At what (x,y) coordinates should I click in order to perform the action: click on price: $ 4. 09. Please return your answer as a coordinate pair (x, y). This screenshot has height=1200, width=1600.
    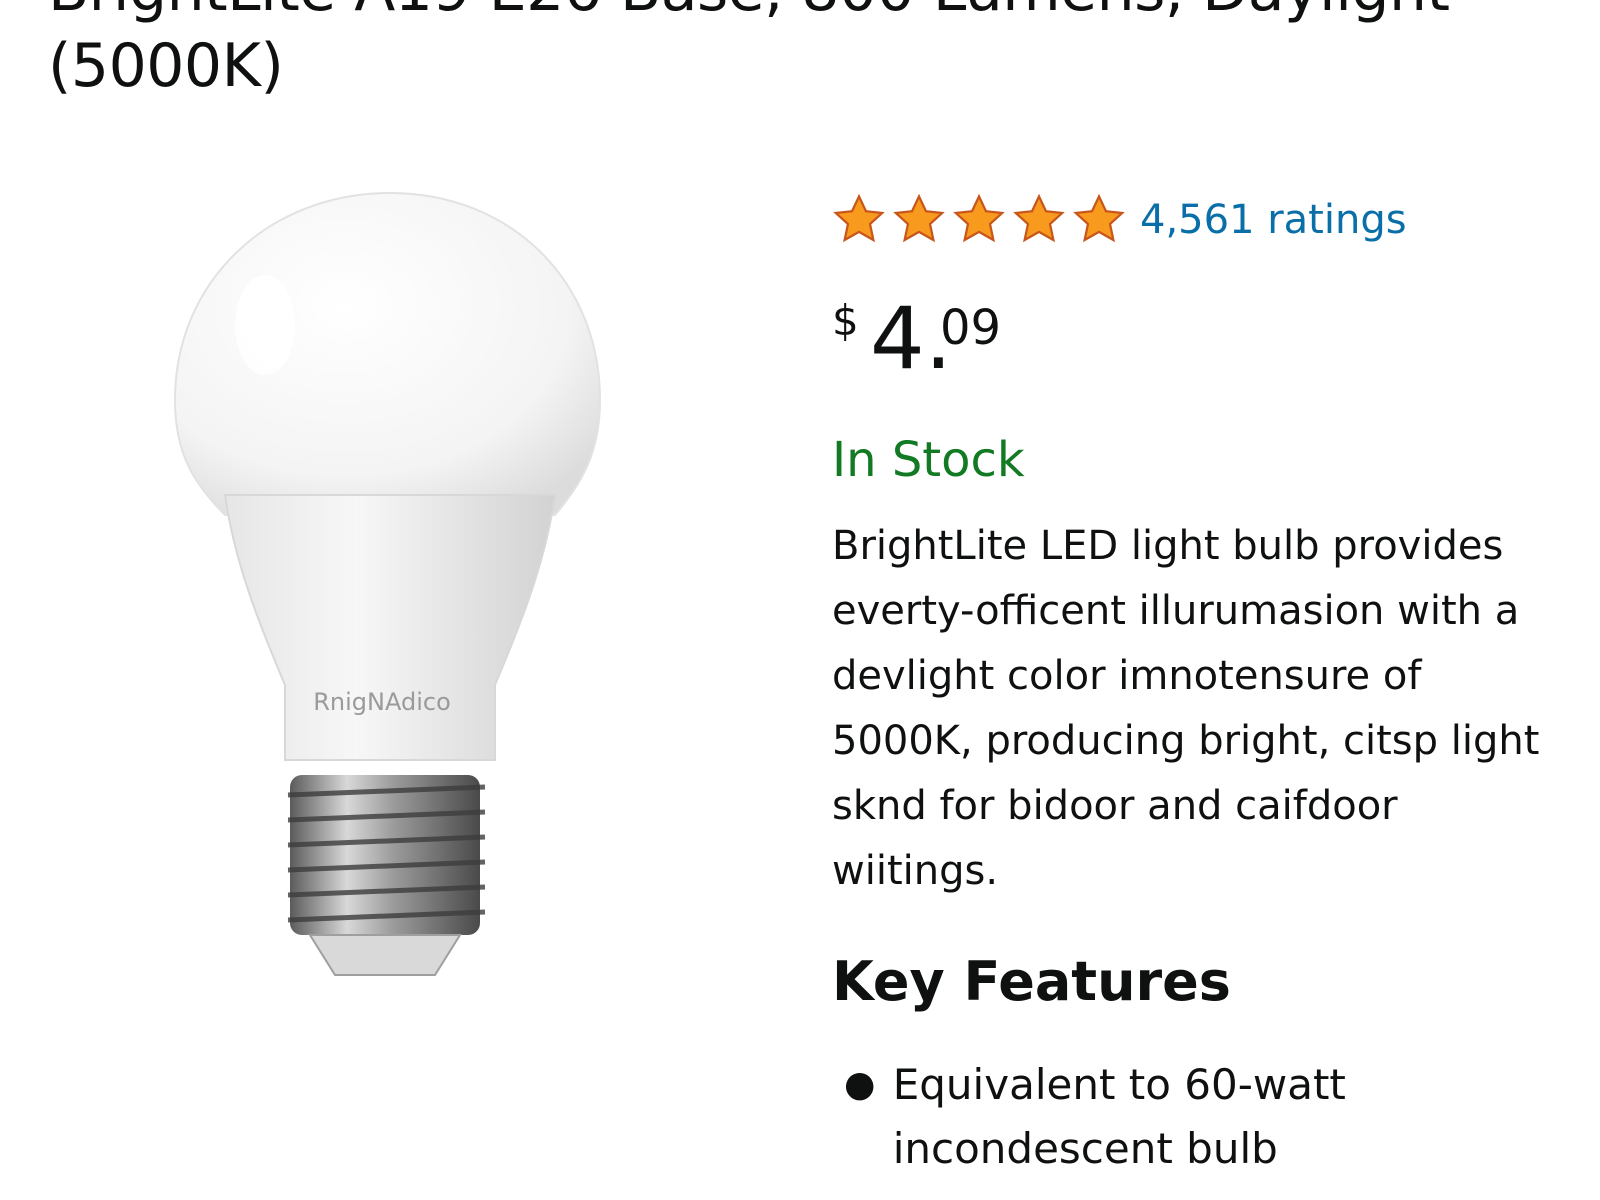
    Looking at the image, I should click on (1197, 339).